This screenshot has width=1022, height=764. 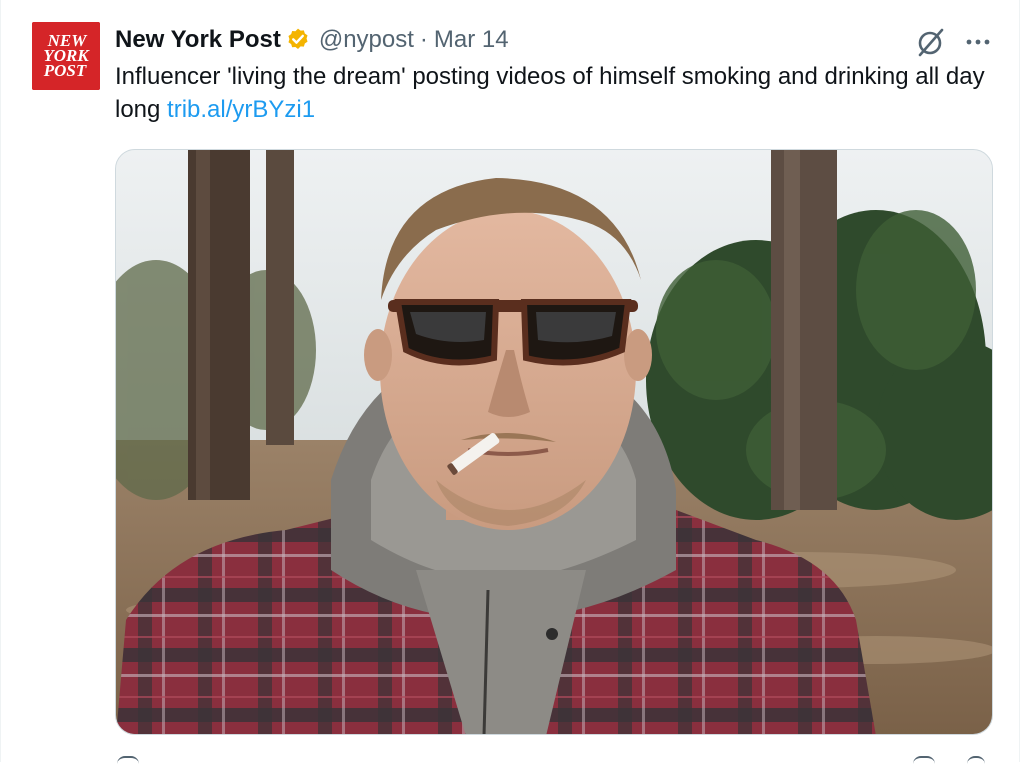 What do you see at coordinates (471, 40) in the screenshot?
I see `tweet-date: Mar 14` at bounding box center [471, 40].